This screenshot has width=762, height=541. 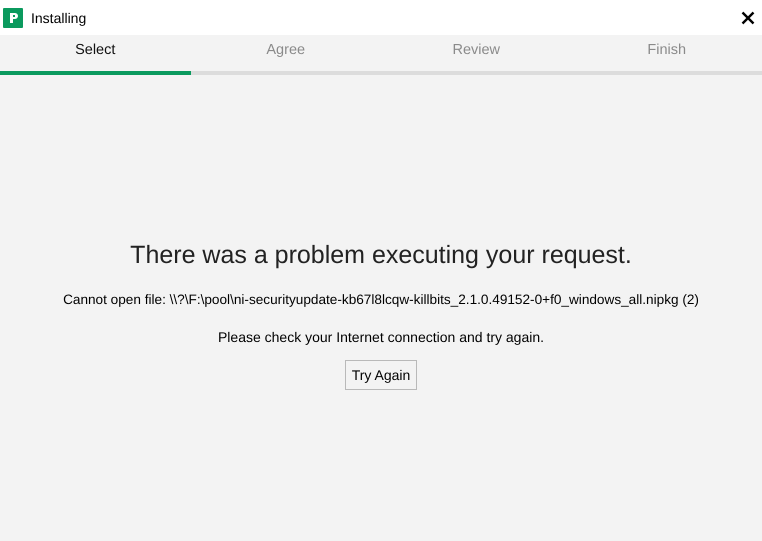 What do you see at coordinates (59, 18) in the screenshot?
I see `window-title: Installing` at bounding box center [59, 18].